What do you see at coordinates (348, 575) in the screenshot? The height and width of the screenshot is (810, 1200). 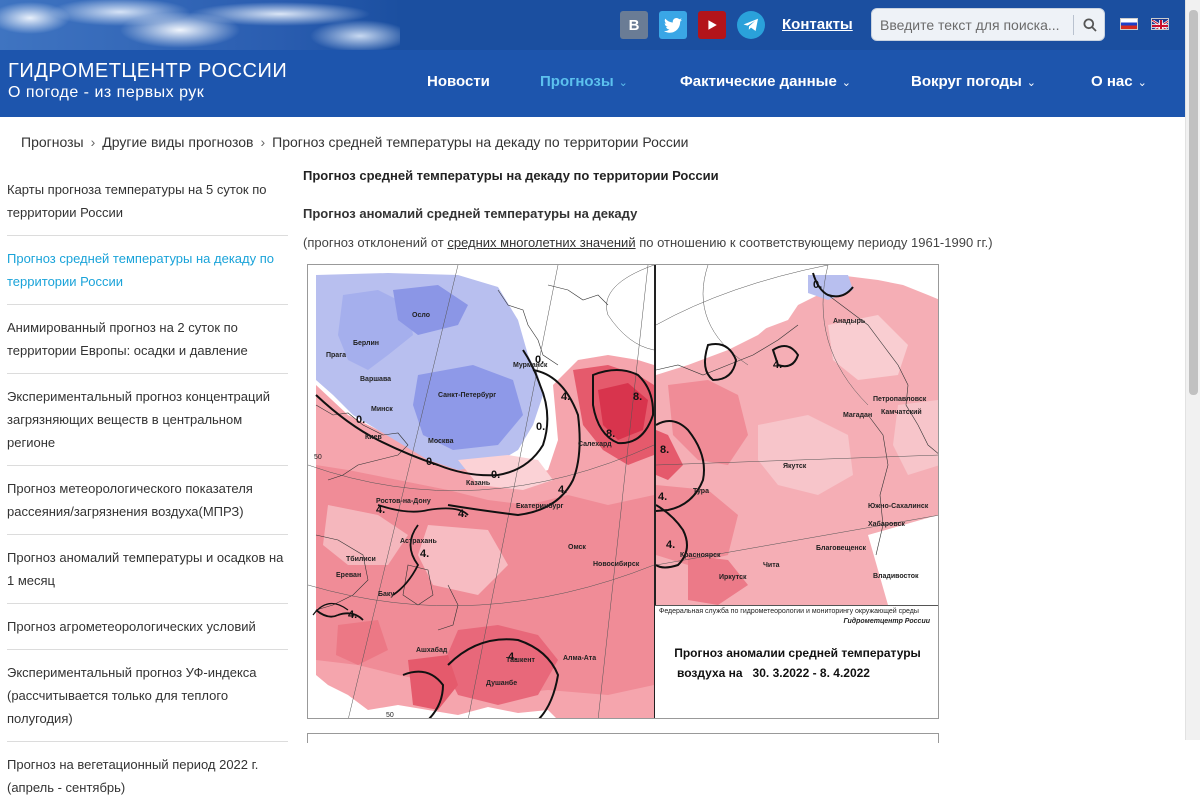 I see `city-label: Ереван` at bounding box center [348, 575].